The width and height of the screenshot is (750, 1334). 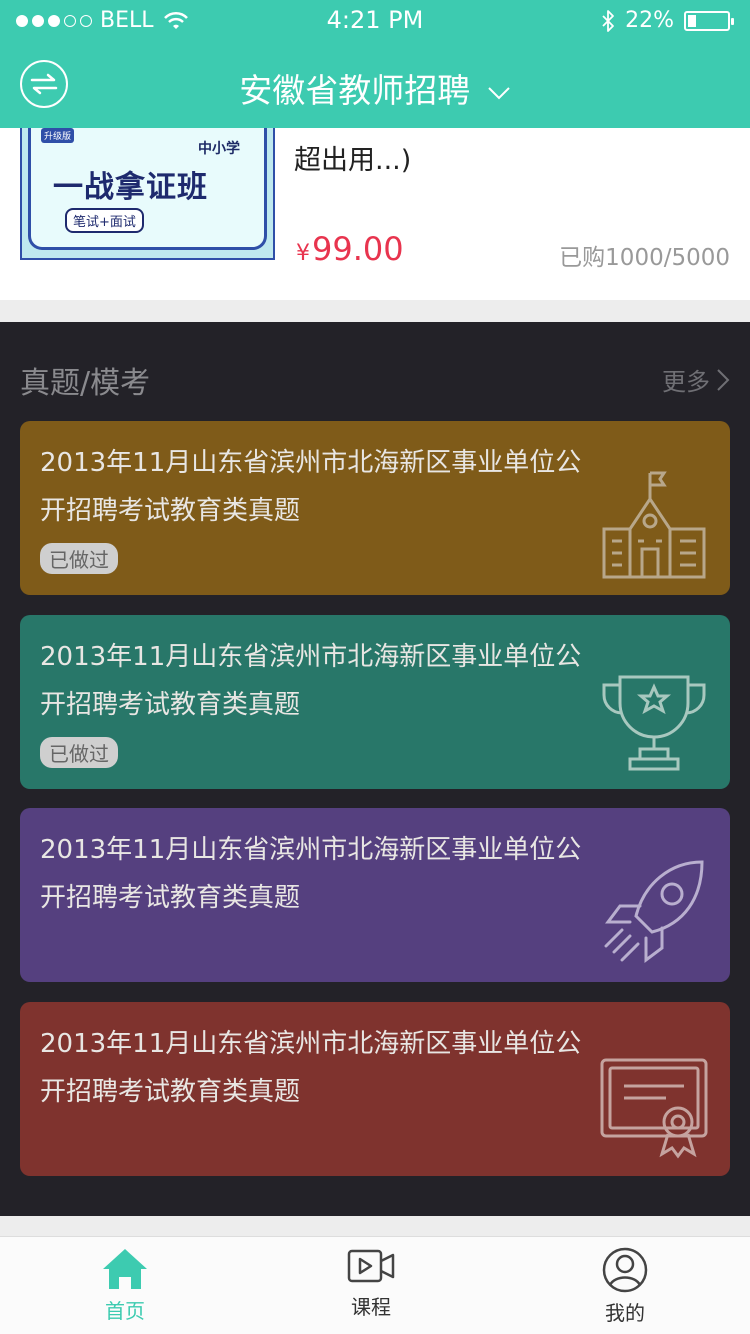 What do you see at coordinates (130, 187) in the screenshot?
I see `thumbnail-title: 一战拿证班` at bounding box center [130, 187].